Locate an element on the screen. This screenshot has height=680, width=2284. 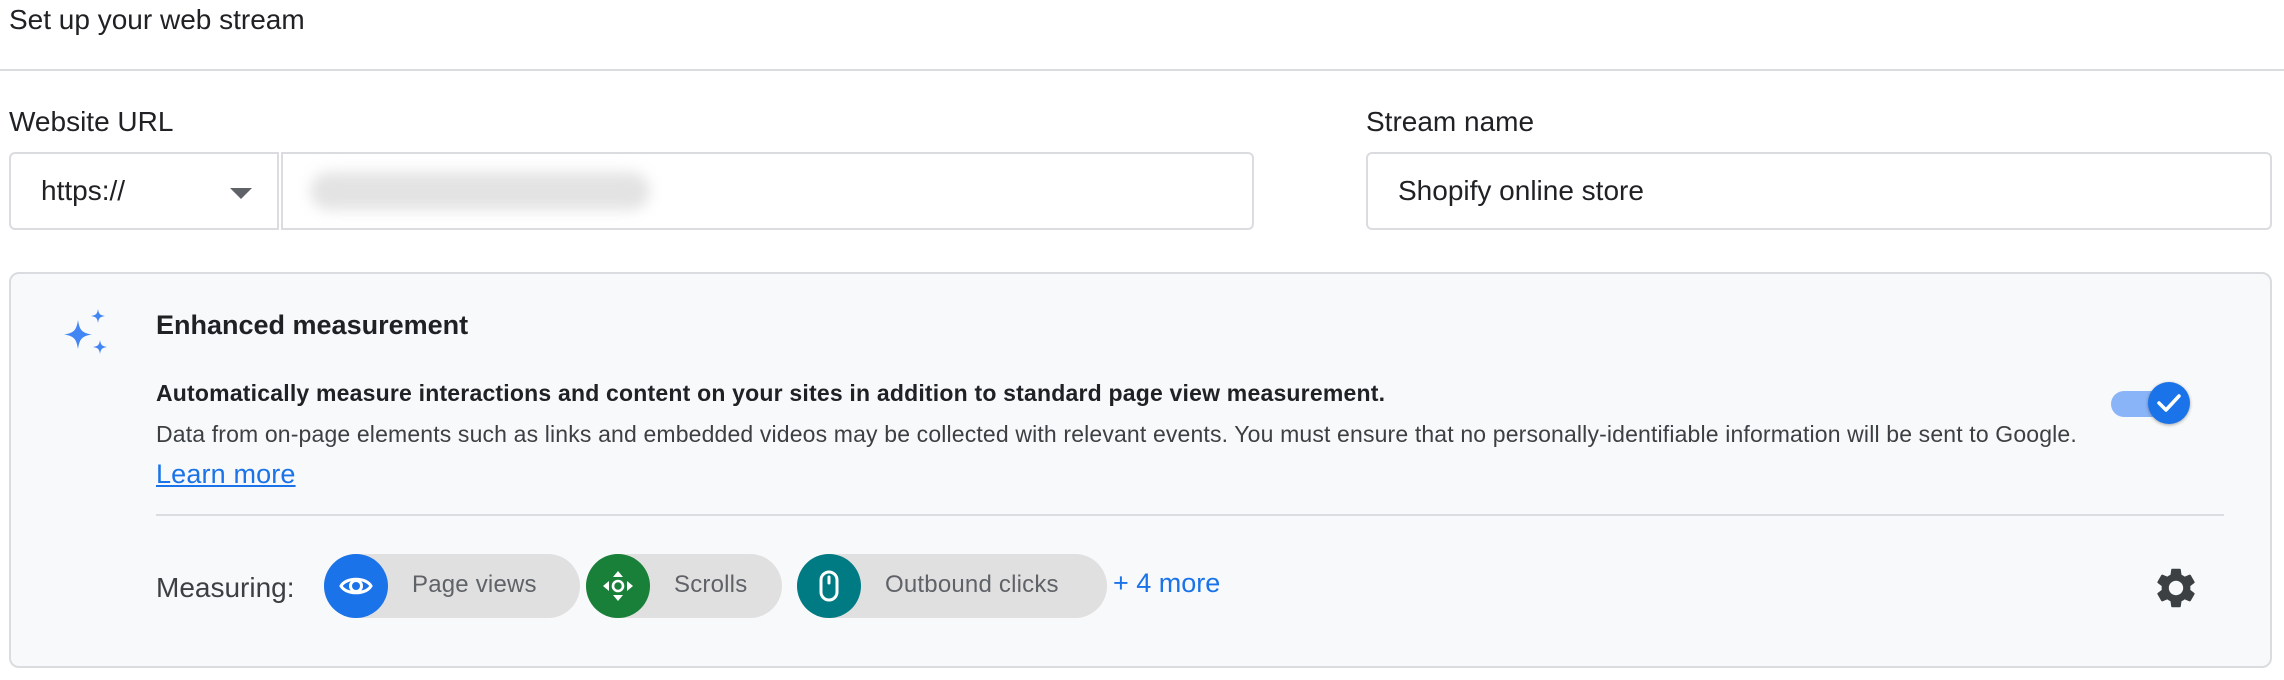
mouse-icon is located at coordinates (829, 586).